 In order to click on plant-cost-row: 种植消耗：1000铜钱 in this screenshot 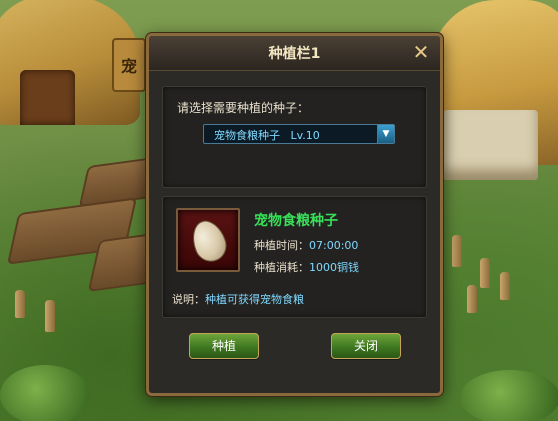, I will do `click(306, 267)`.